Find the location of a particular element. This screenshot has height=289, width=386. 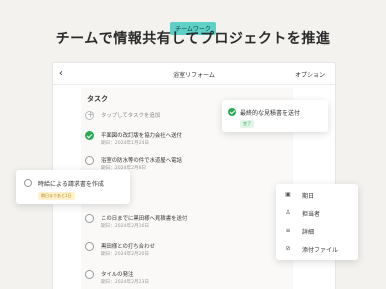

completed-task-popover: 最終的な見積書を送付 完了 is located at coordinates (275, 116).